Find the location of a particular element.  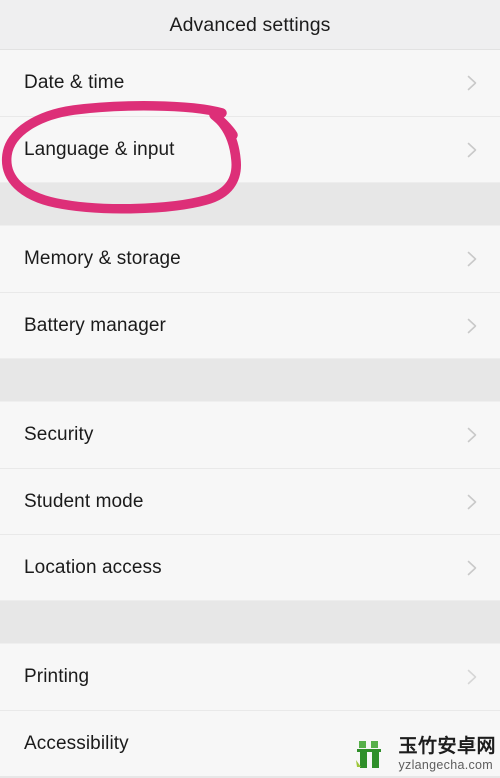

settings-row-security: Security is located at coordinates (250, 435).